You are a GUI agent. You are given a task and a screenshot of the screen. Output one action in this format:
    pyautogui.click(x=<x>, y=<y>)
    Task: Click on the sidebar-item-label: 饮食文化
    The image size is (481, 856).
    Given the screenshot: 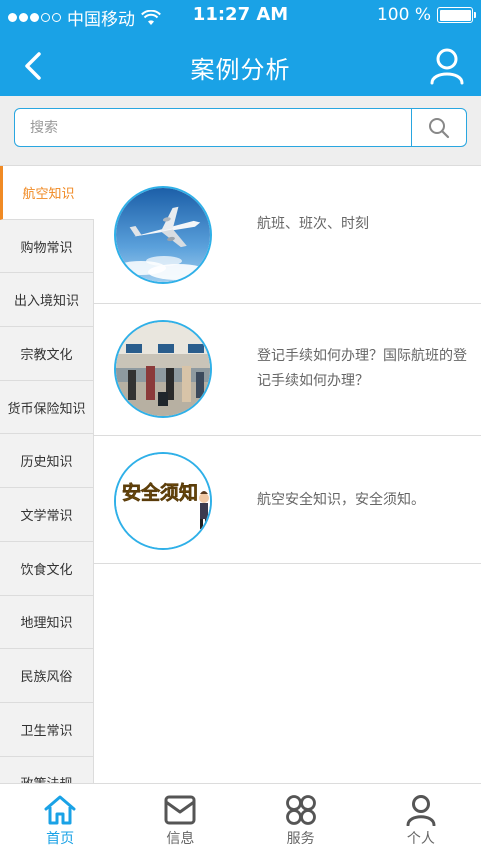 What is the action you would take?
    pyautogui.click(x=46, y=570)
    